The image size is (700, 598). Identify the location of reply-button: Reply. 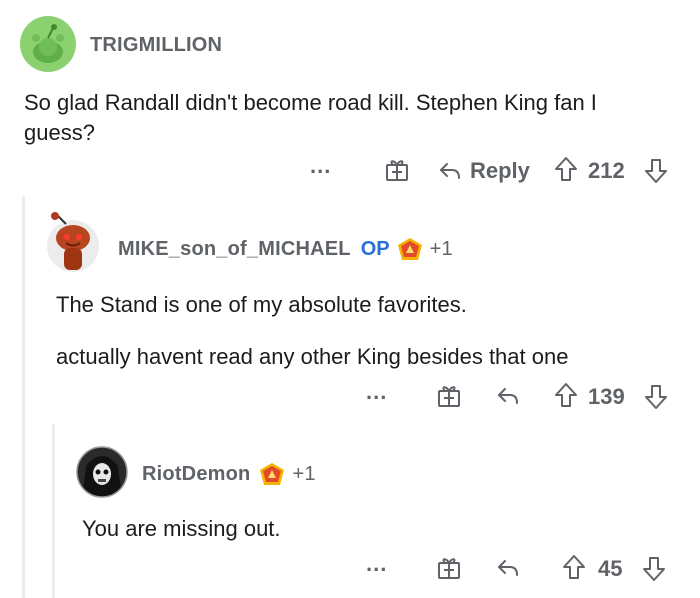
(484, 171).